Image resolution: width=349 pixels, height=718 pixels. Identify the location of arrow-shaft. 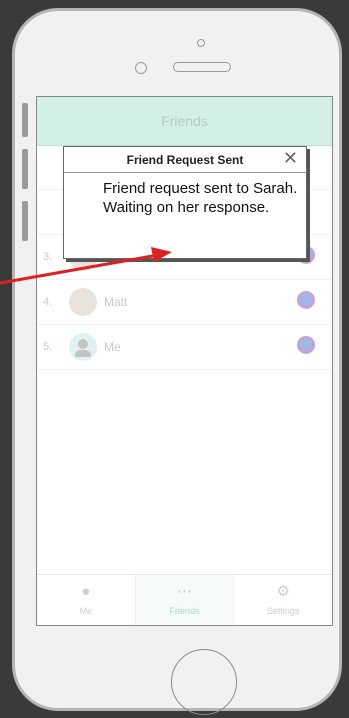
(79, 269).